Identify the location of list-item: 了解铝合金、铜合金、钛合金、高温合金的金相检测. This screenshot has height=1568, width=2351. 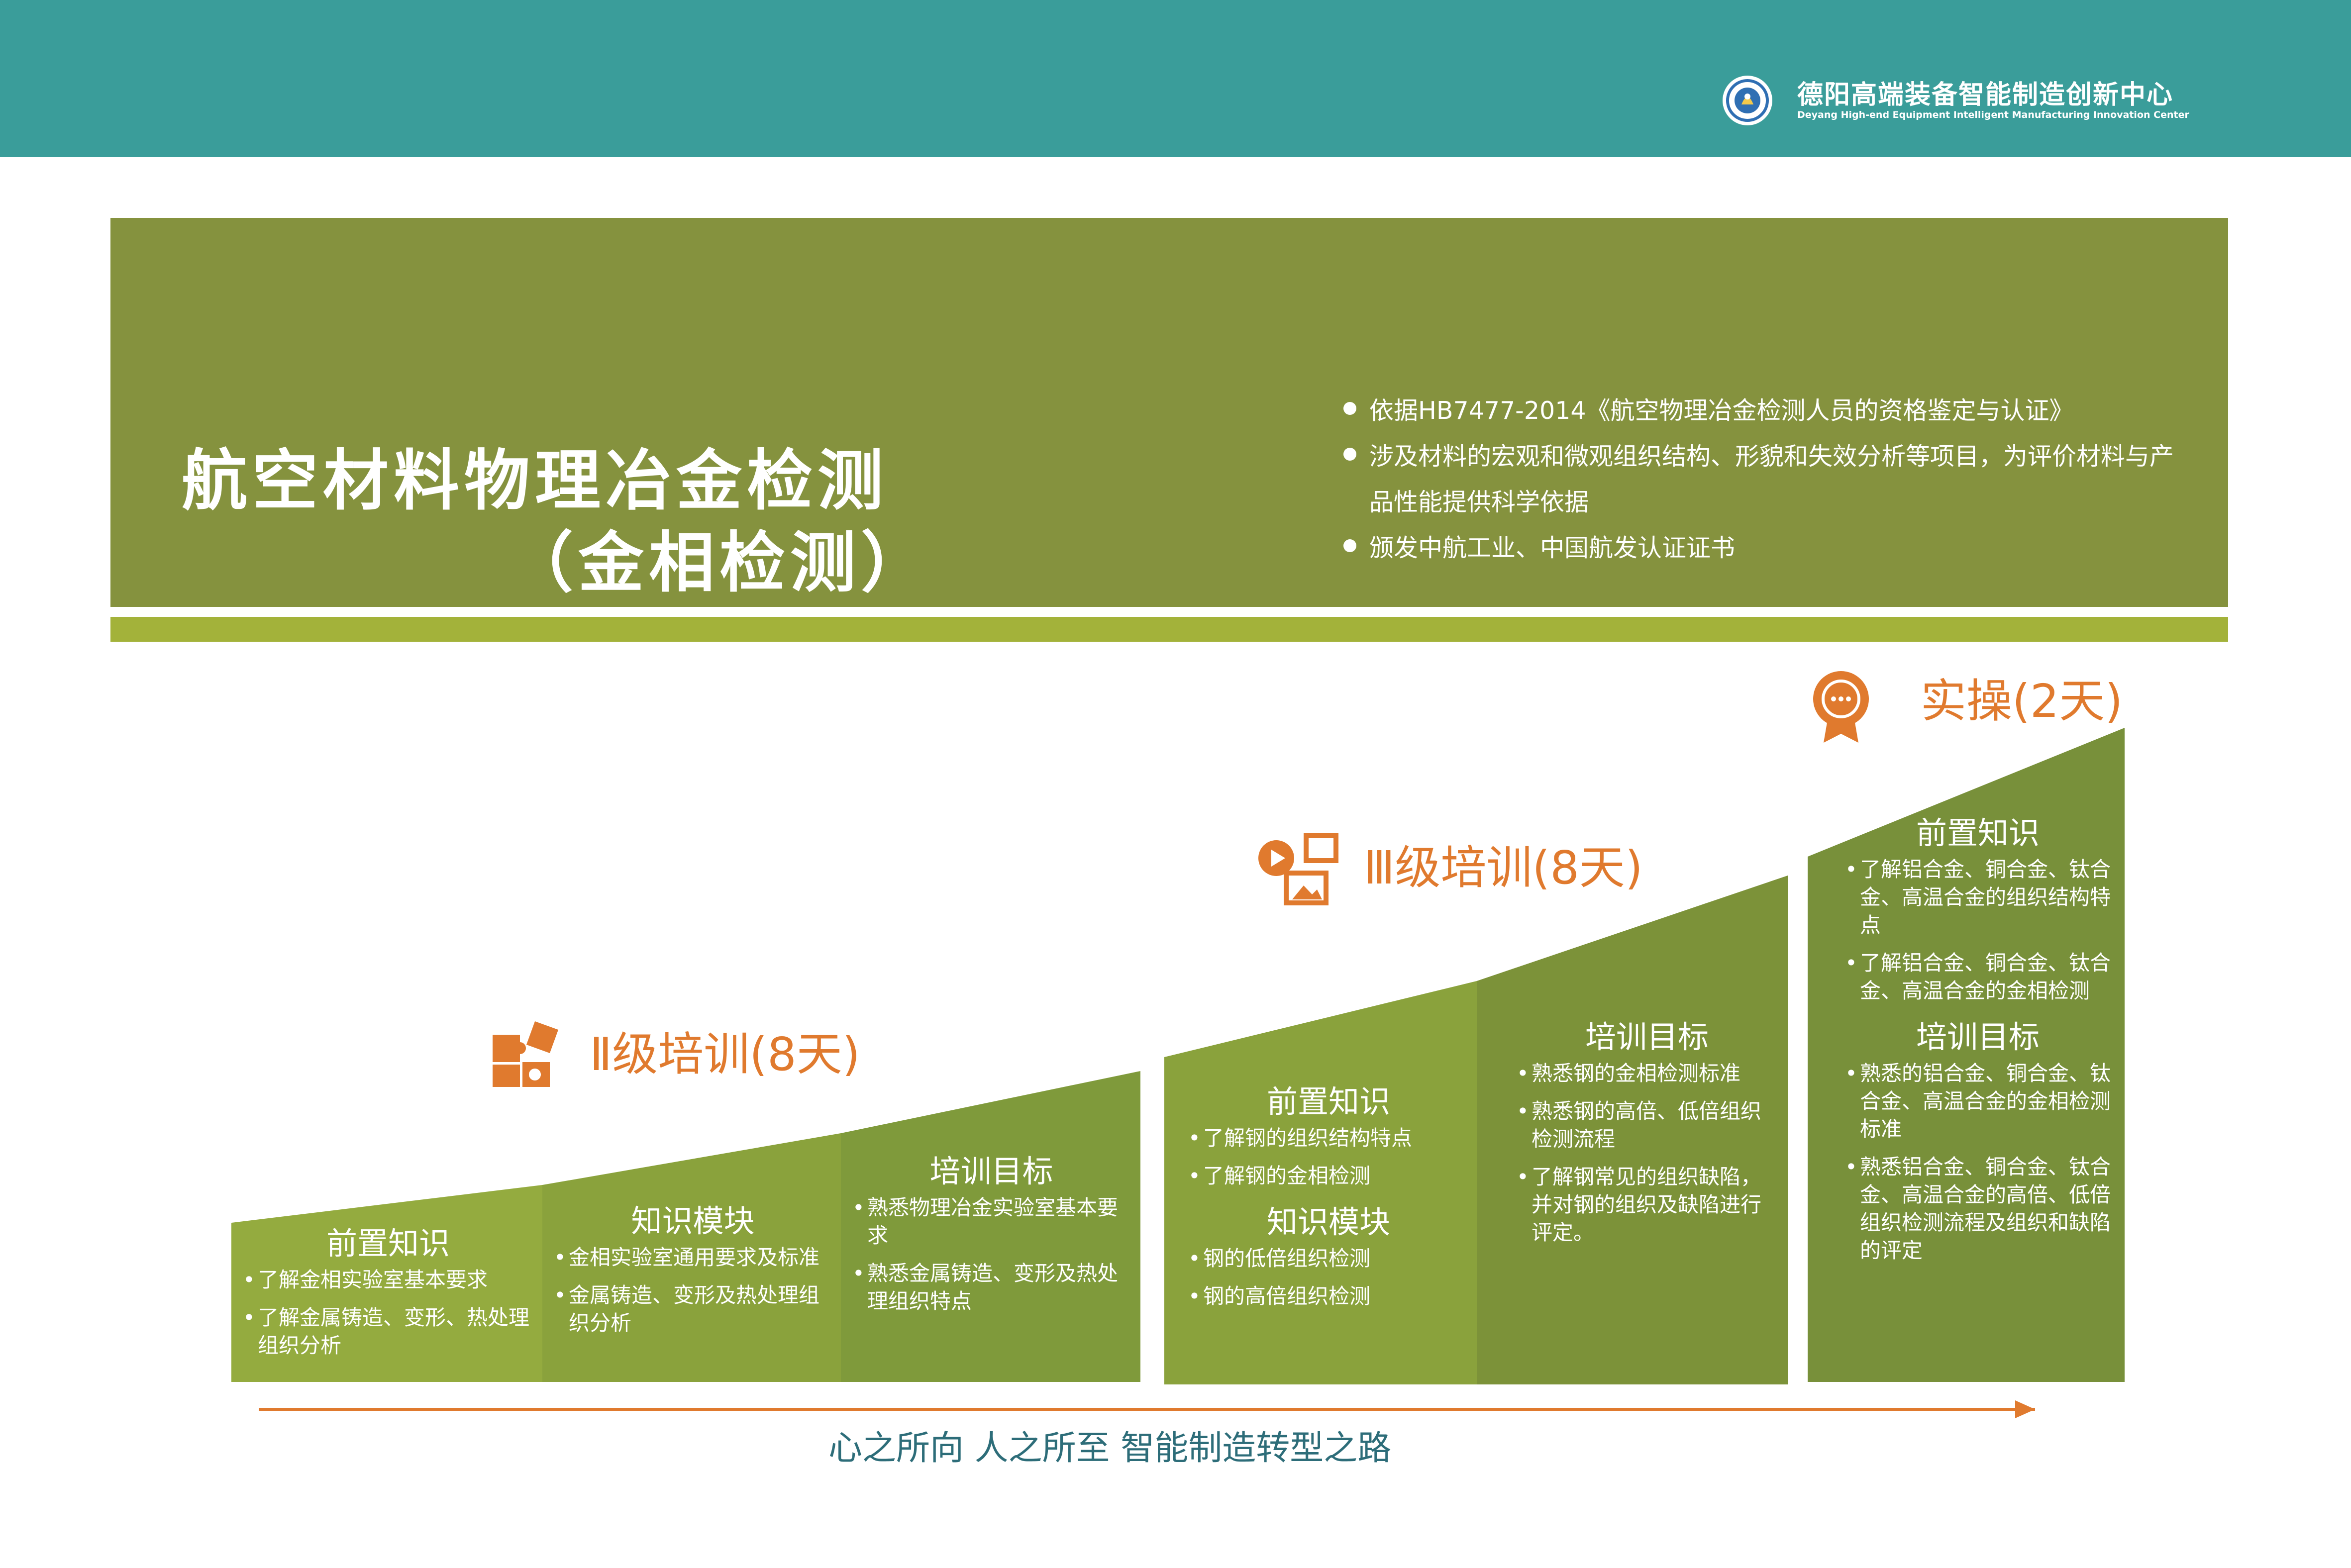
(1978, 977).